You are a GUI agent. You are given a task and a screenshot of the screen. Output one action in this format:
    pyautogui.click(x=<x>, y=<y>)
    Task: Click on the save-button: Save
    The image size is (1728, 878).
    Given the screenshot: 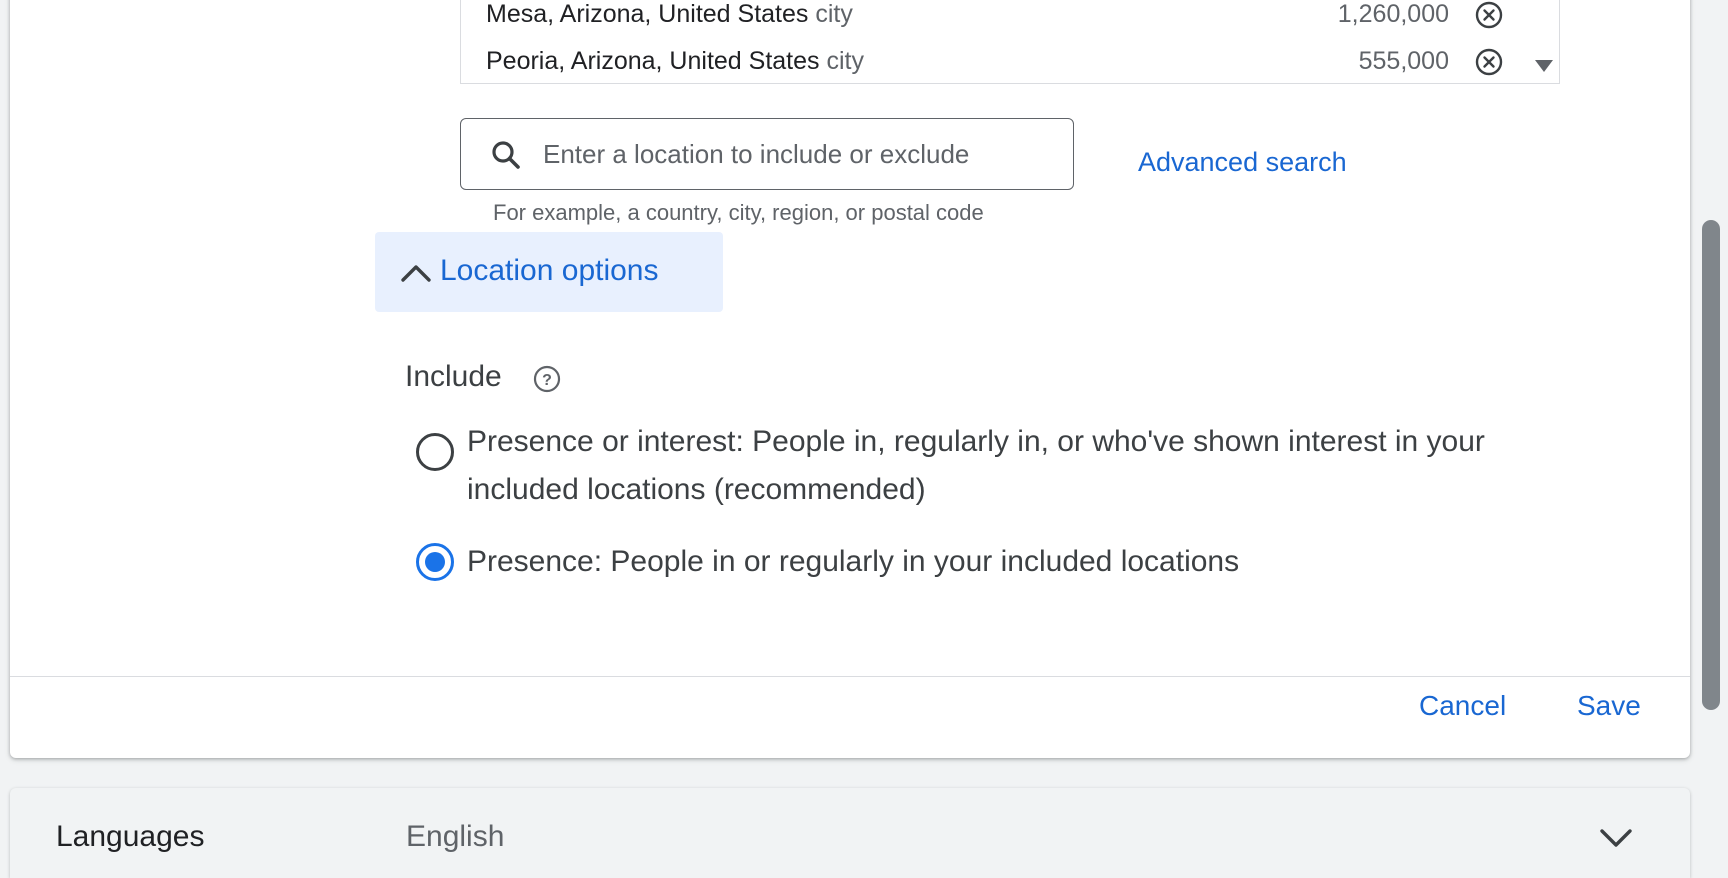 What is the action you would take?
    pyautogui.click(x=1609, y=706)
    